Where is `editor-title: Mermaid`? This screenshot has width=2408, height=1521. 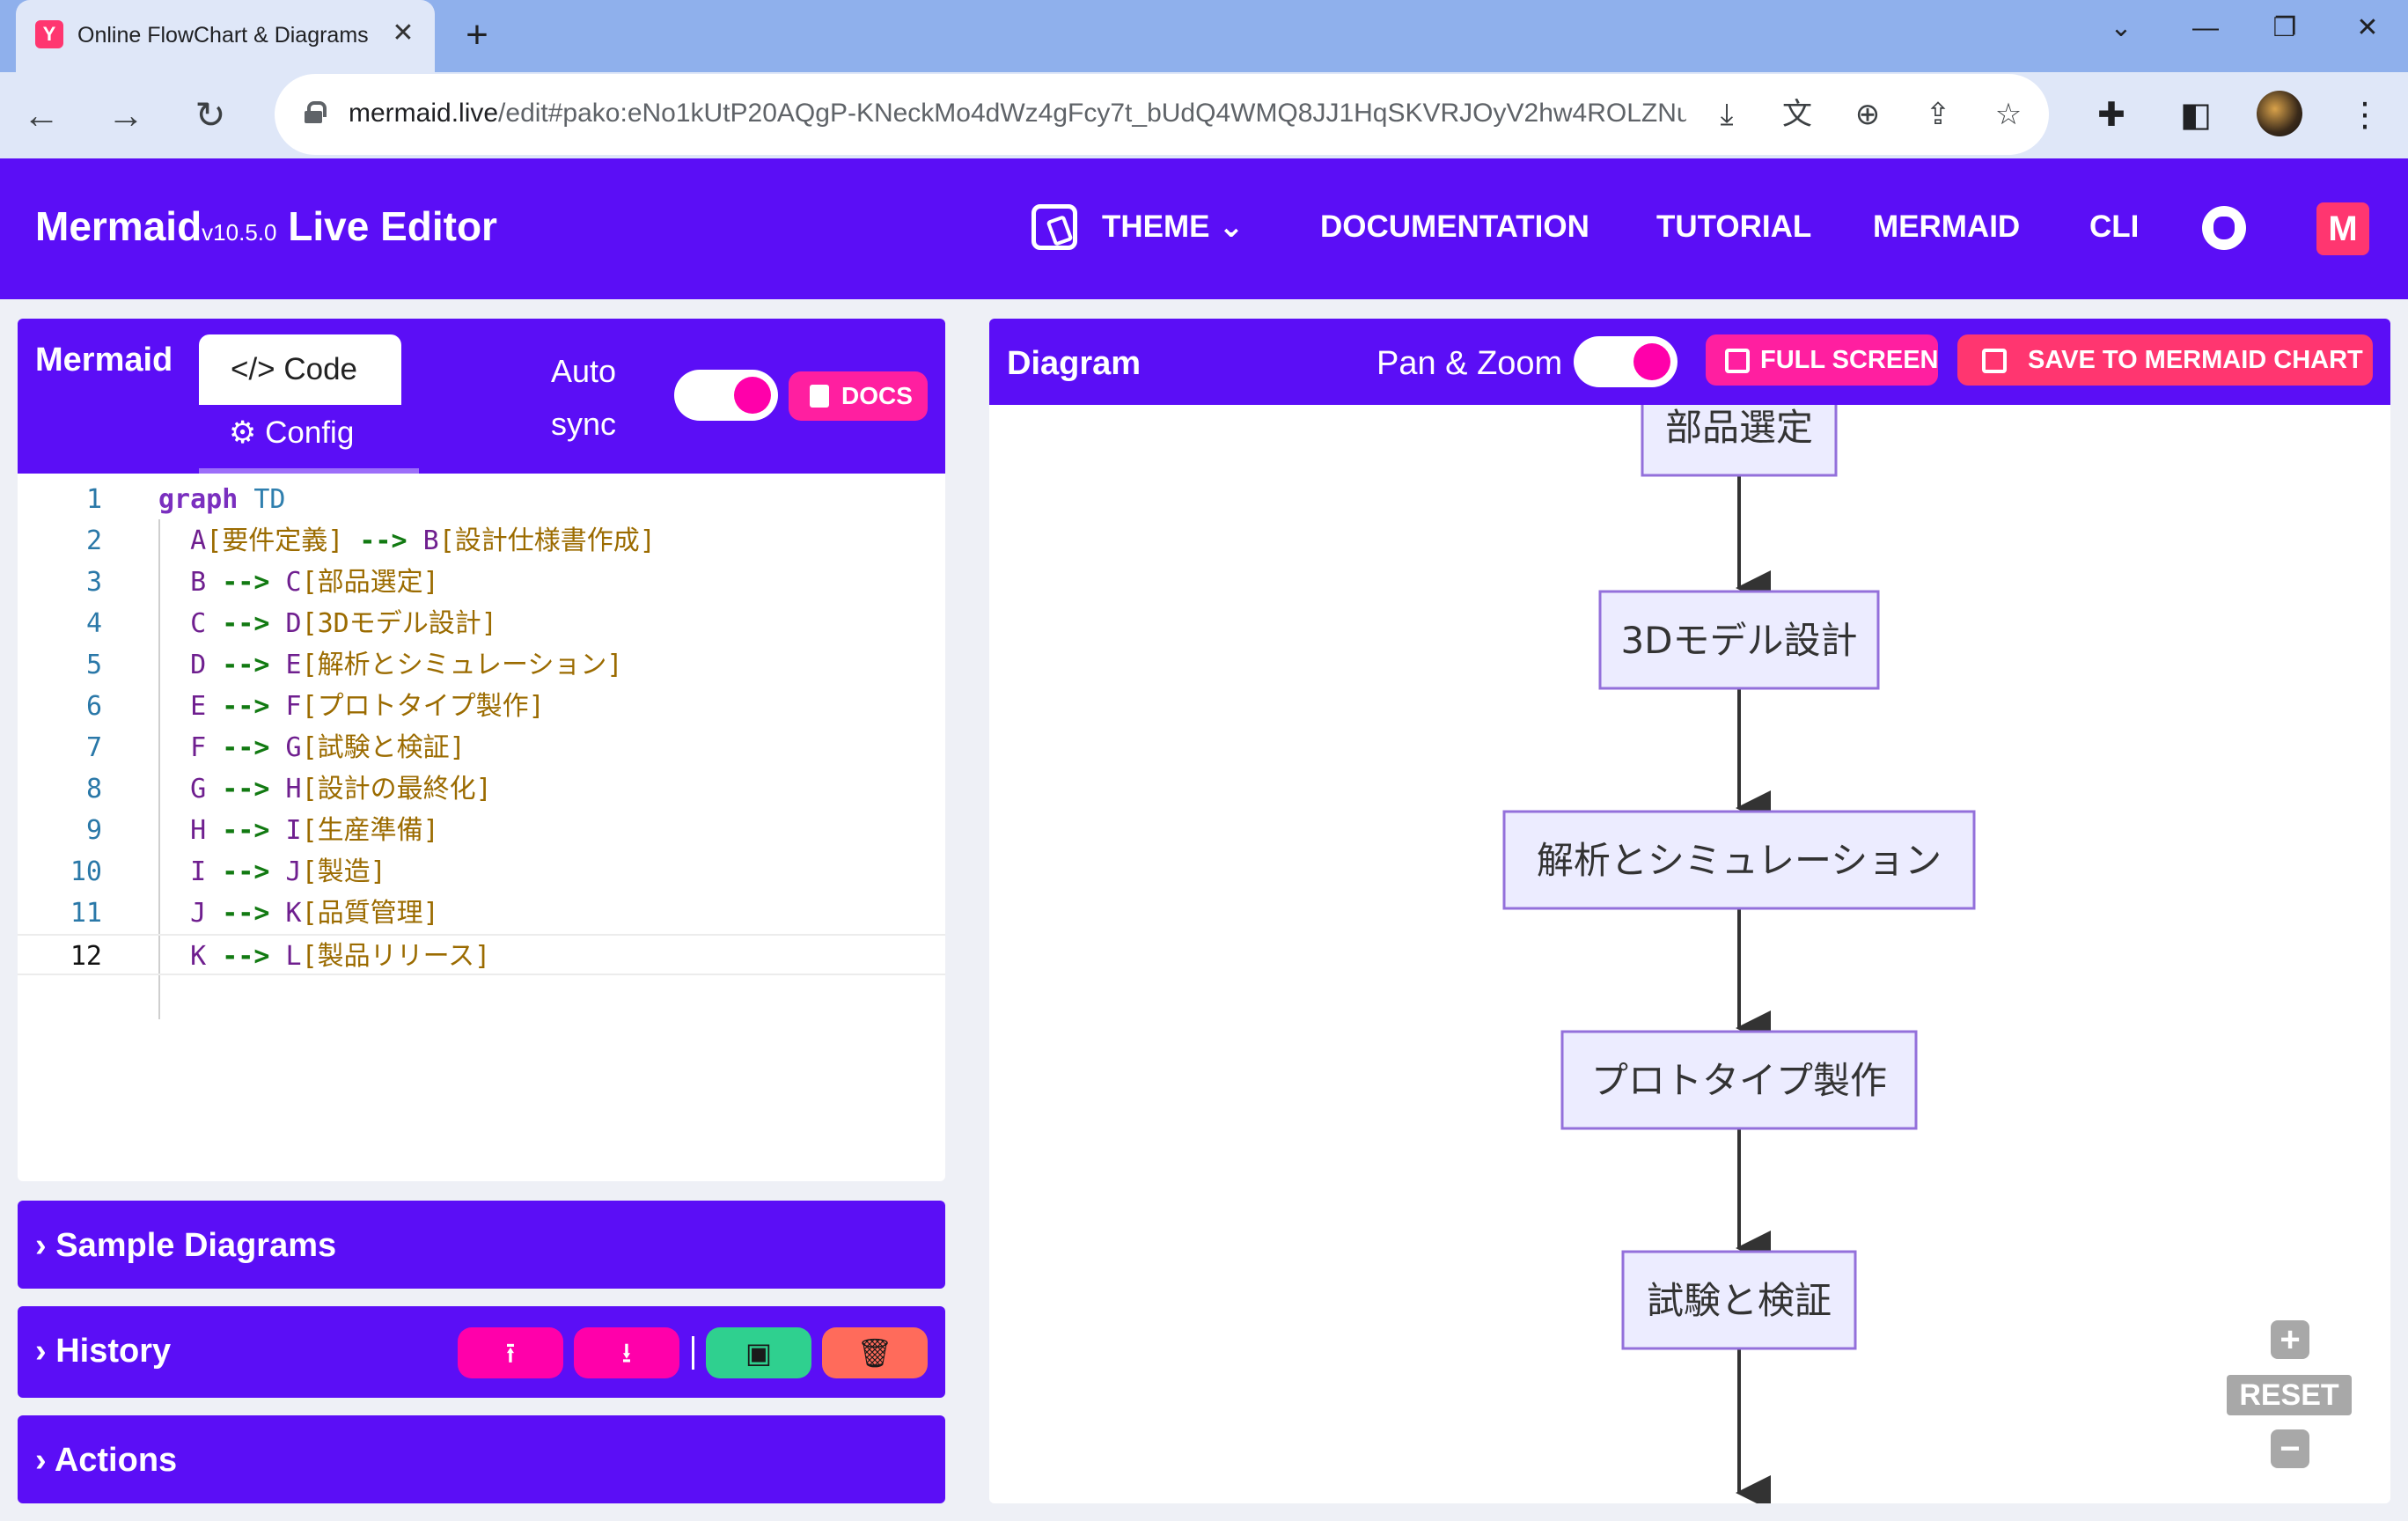 editor-title: Mermaid is located at coordinates (104, 360).